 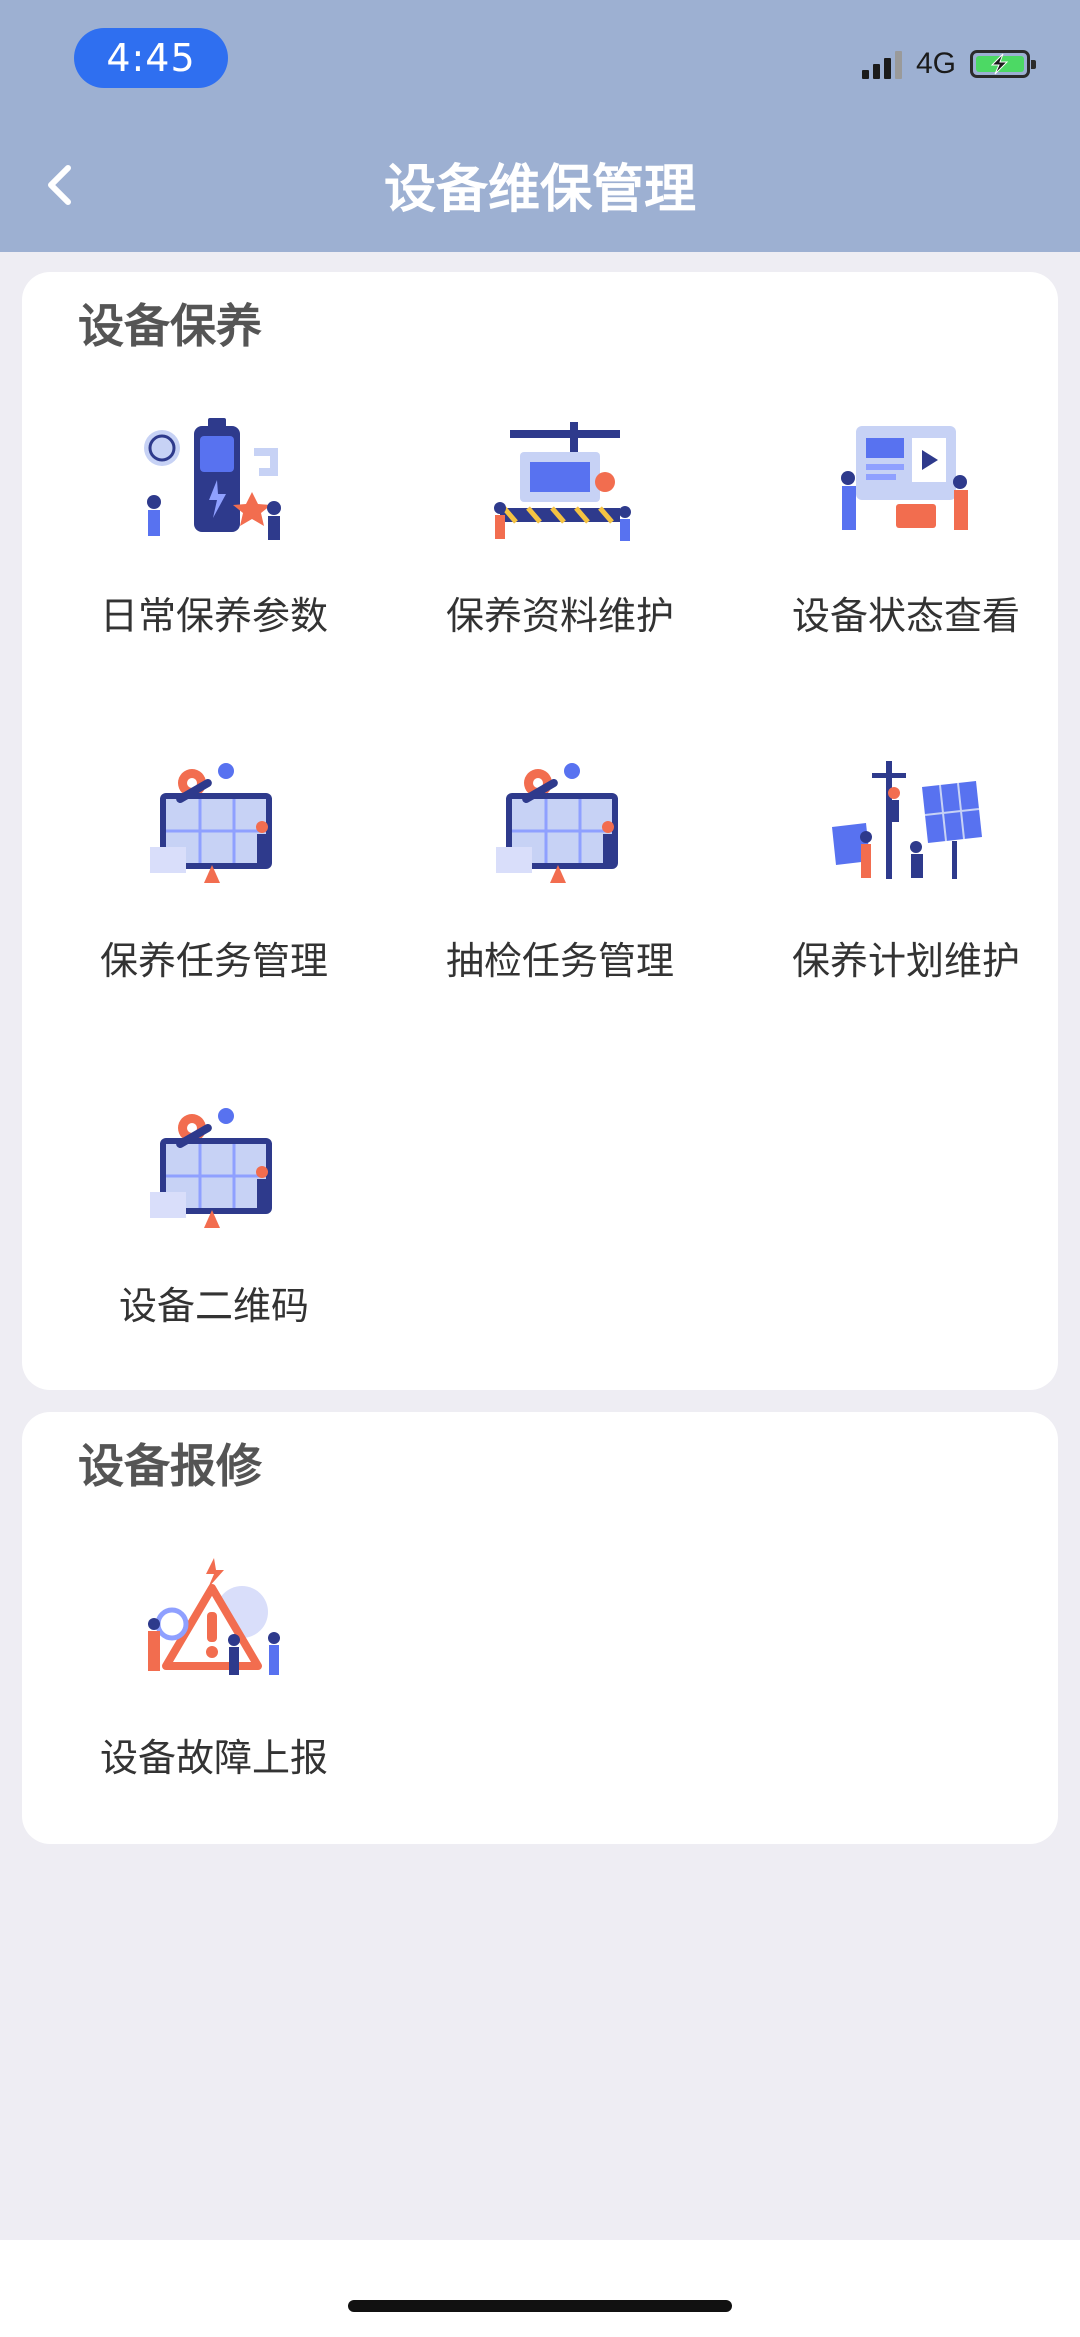 I want to click on page-title: 设备维保管理, so click(x=539, y=190).